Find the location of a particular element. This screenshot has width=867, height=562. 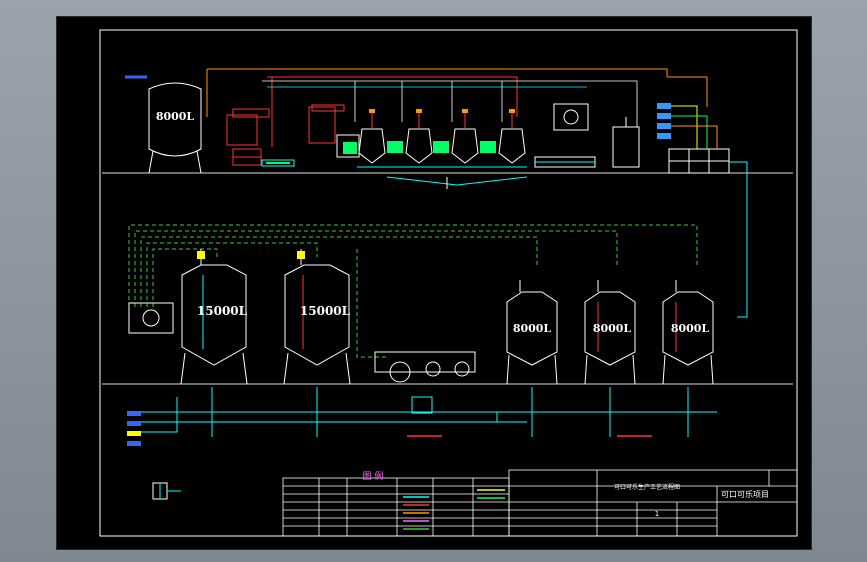

tank-8000-upper-label: 8000L is located at coordinates (175, 116).